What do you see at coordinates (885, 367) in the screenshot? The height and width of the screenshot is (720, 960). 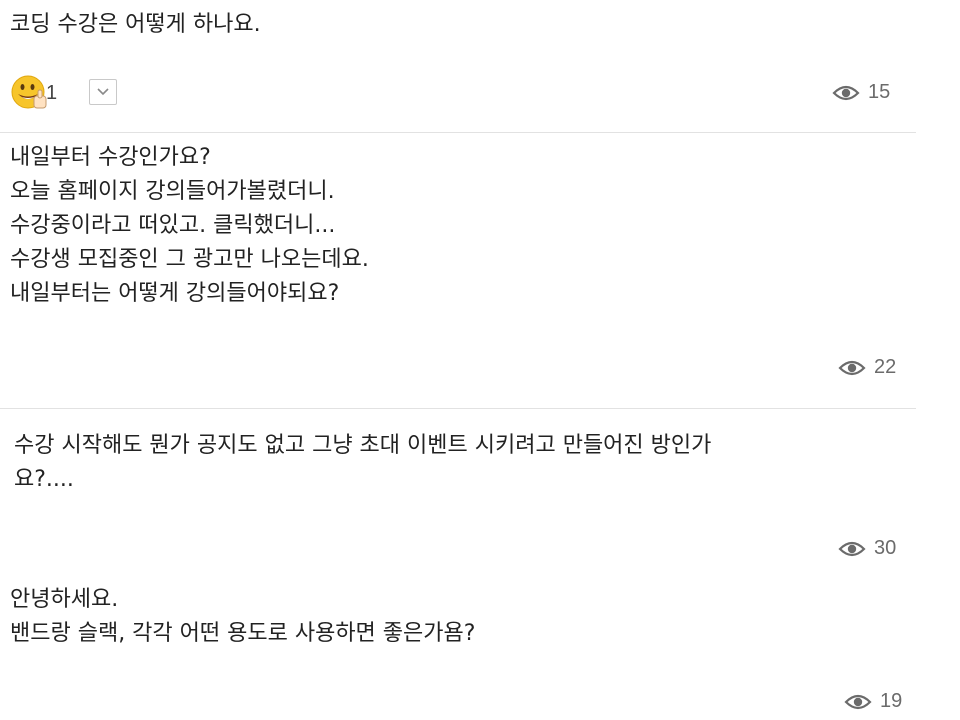 I see `view-count-value: 22` at bounding box center [885, 367].